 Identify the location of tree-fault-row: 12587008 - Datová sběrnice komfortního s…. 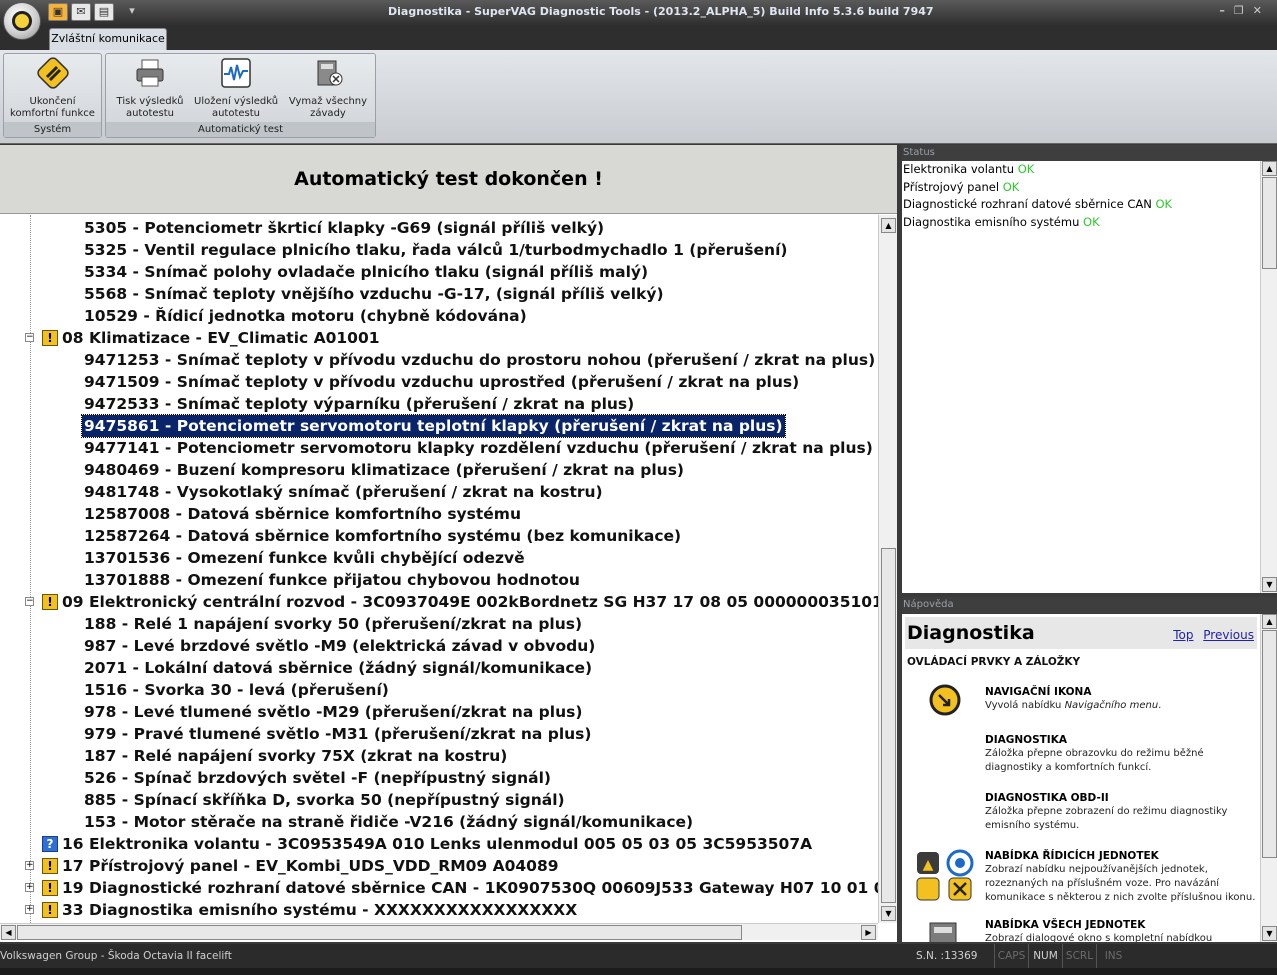
(439, 514).